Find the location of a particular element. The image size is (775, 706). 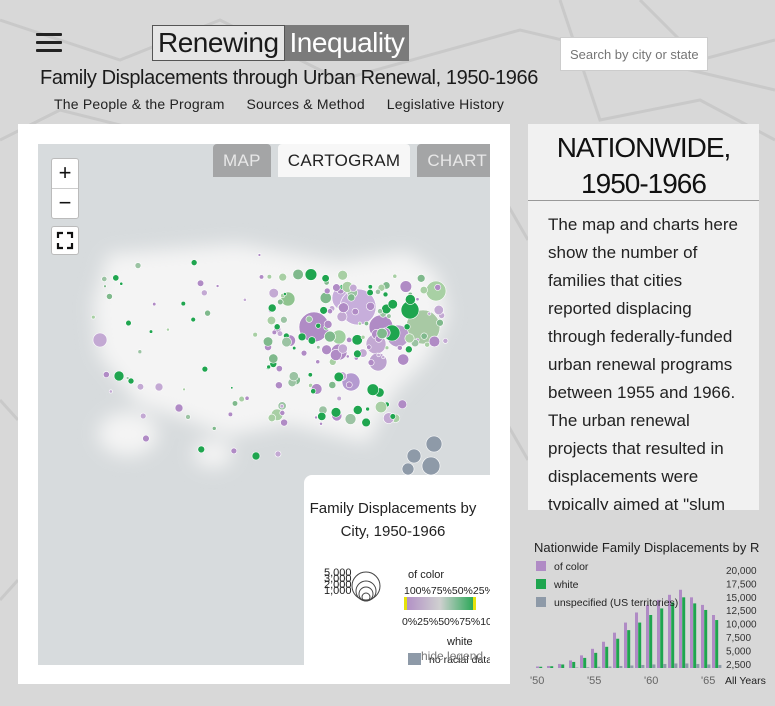

zoom-out-button: − is located at coordinates (65, 203).